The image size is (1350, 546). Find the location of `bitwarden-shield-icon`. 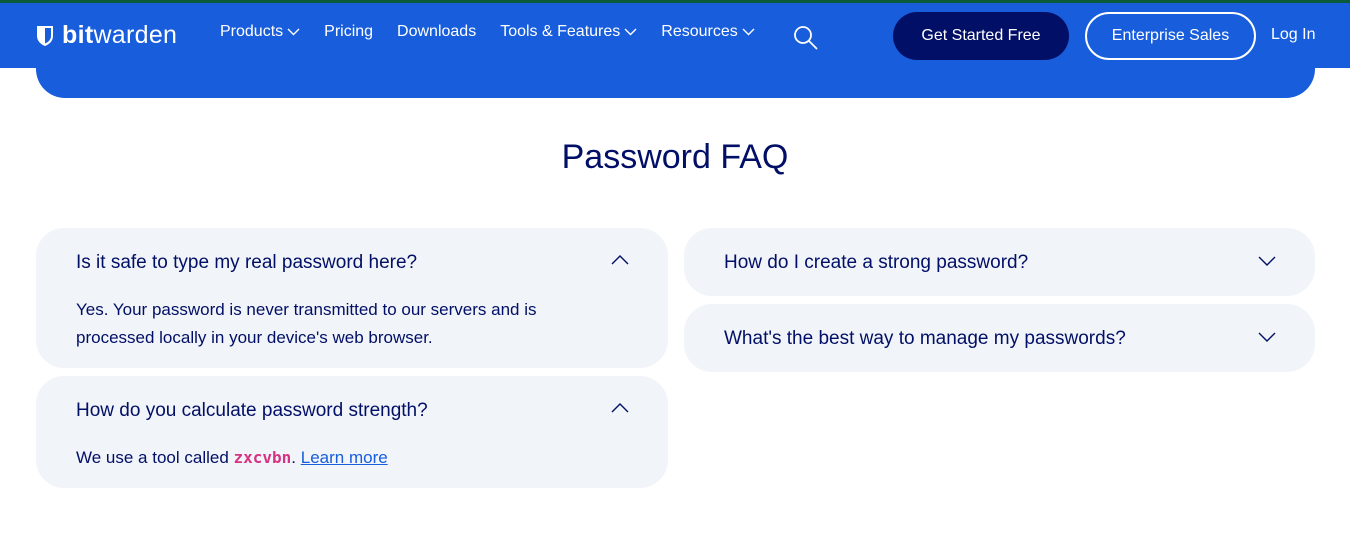

bitwarden-shield-icon is located at coordinates (45, 35).